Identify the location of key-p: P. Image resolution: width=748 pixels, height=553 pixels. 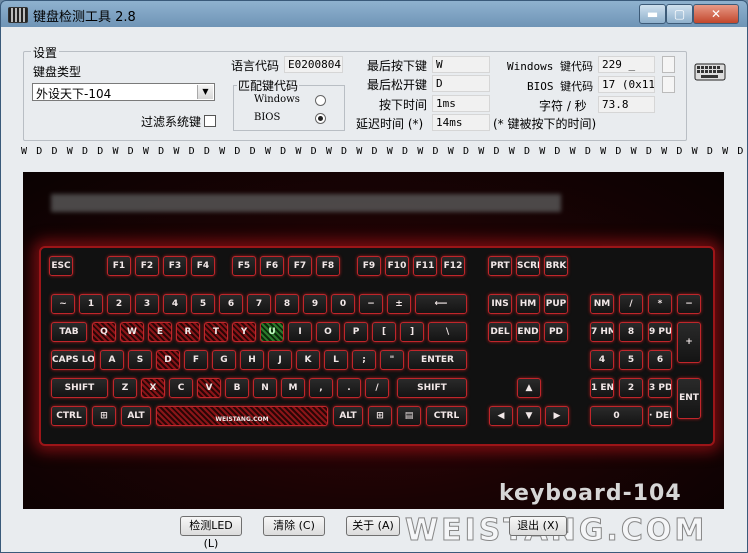
(356, 332).